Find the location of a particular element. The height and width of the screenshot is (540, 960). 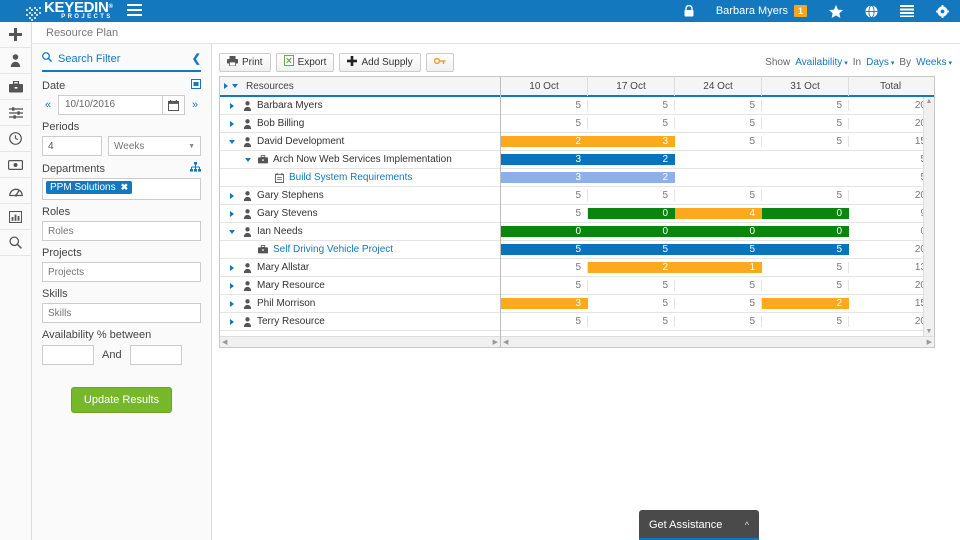

availability-from-input is located at coordinates (68, 355).